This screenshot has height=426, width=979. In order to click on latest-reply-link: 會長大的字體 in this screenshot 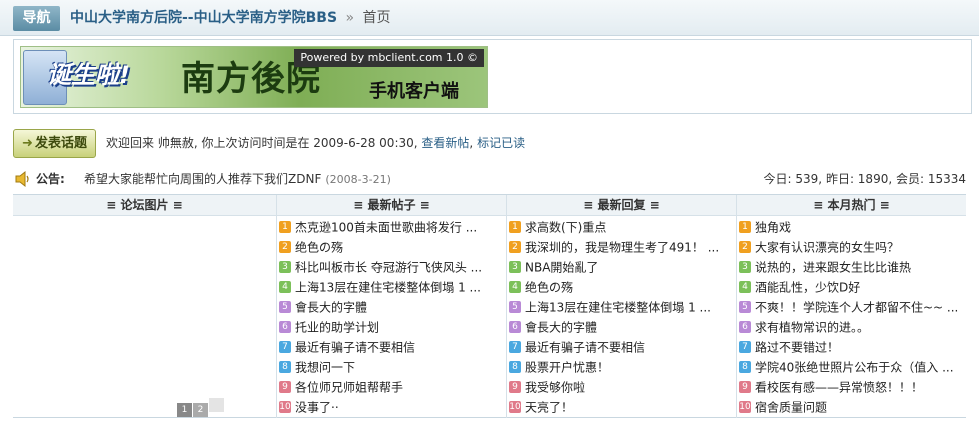, I will do `click(561, 328)`.